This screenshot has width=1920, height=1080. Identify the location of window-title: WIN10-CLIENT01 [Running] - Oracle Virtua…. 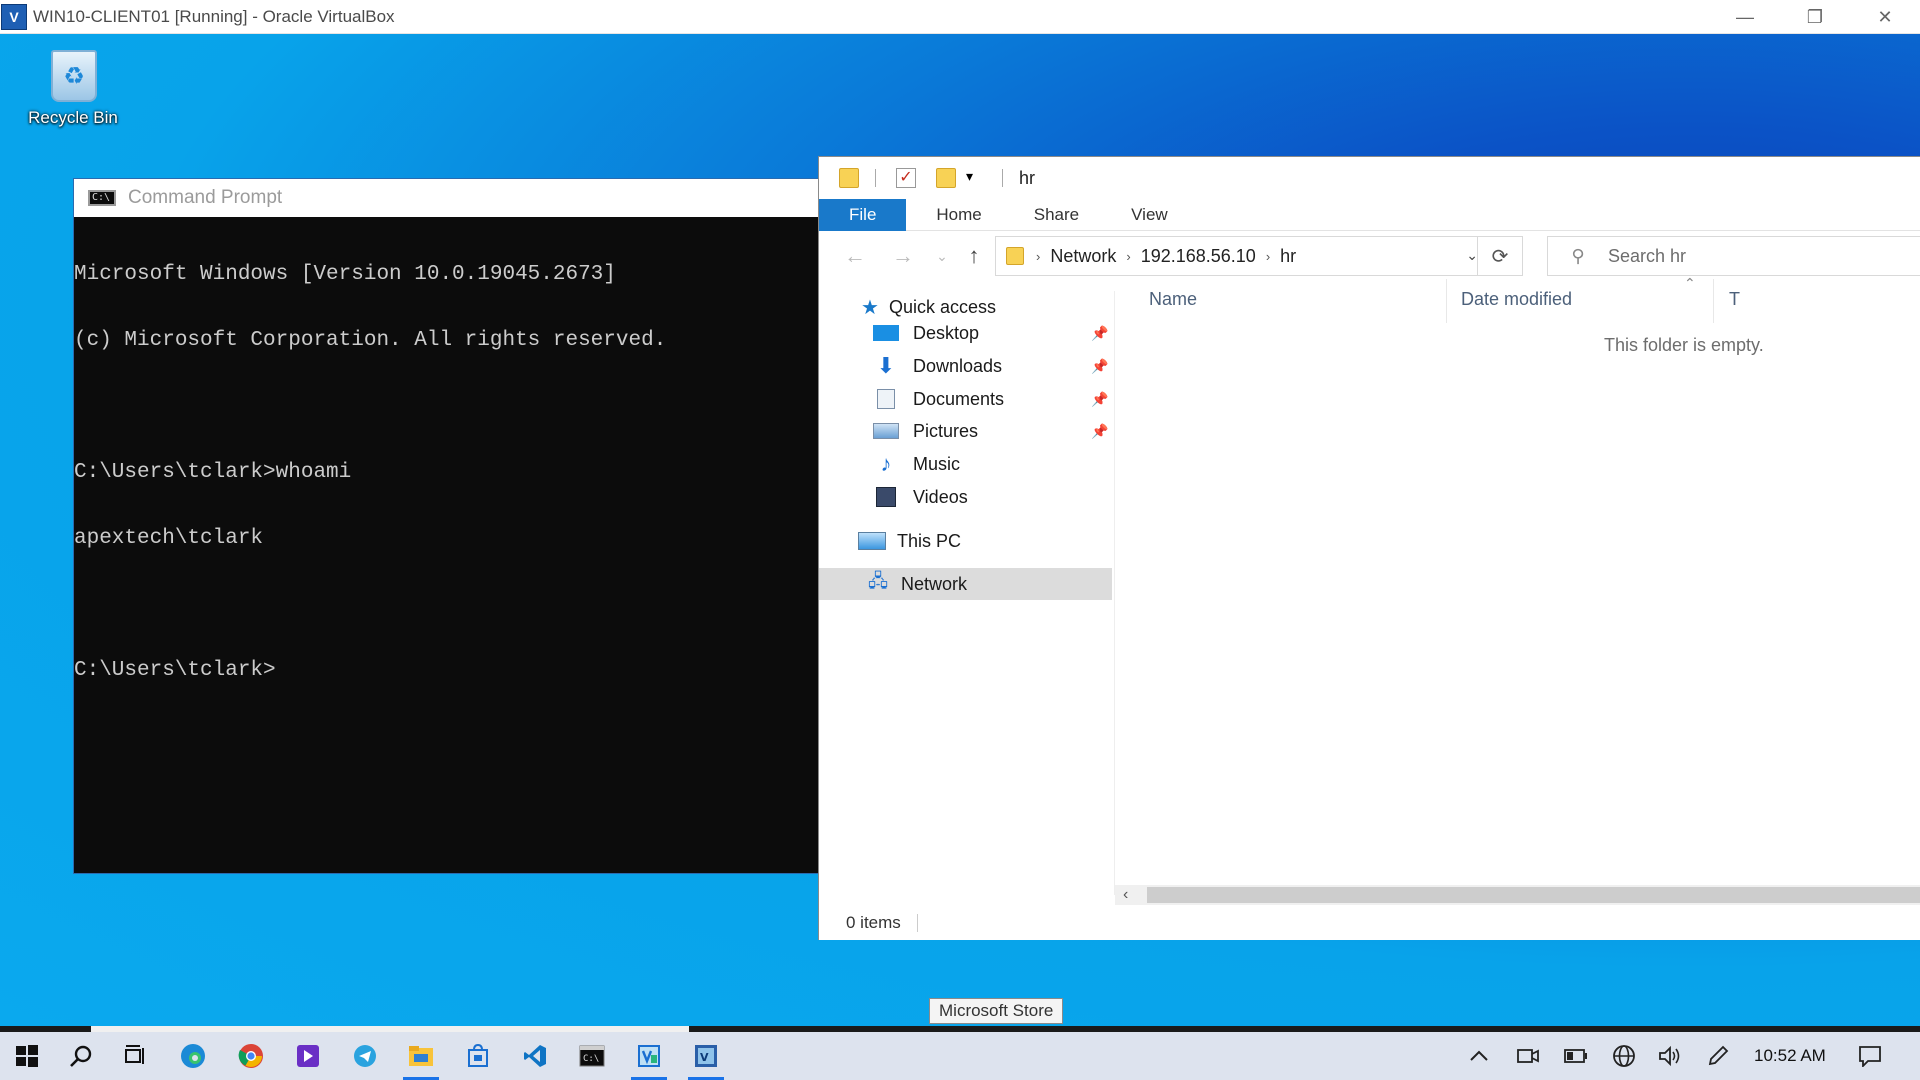
(214, 16).